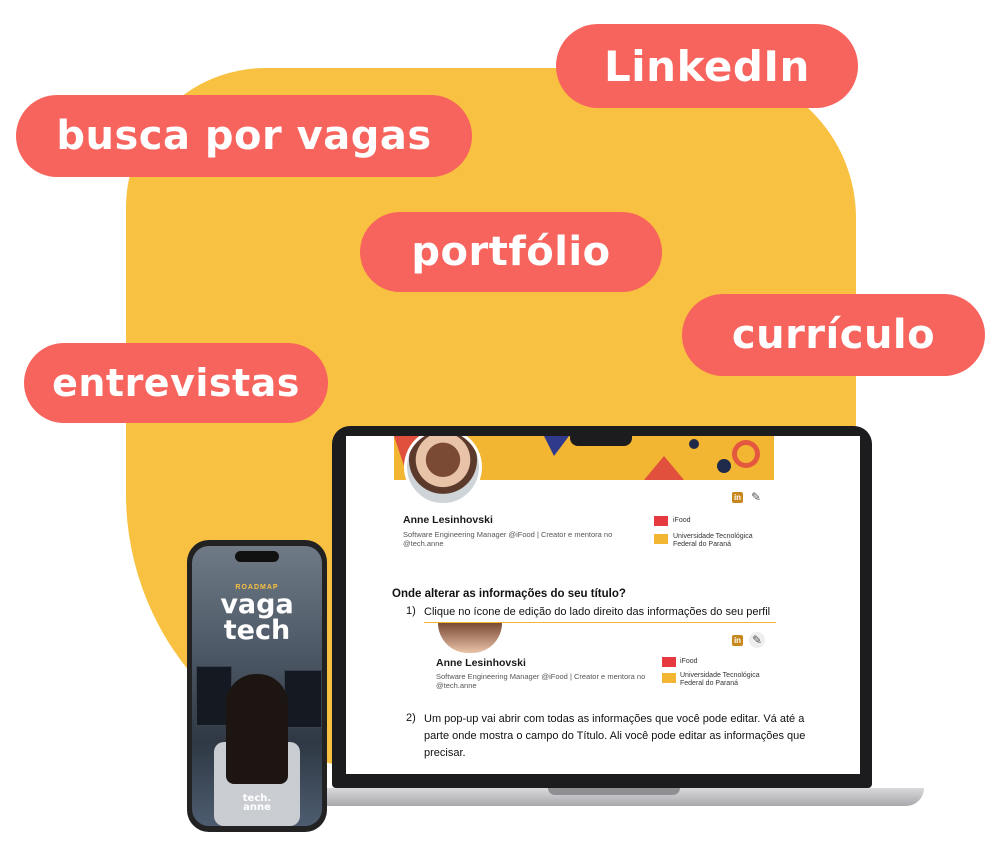 This screenshot has height=851, width=1000. I want to click on linkedin-icon: in, so click(737, 497).